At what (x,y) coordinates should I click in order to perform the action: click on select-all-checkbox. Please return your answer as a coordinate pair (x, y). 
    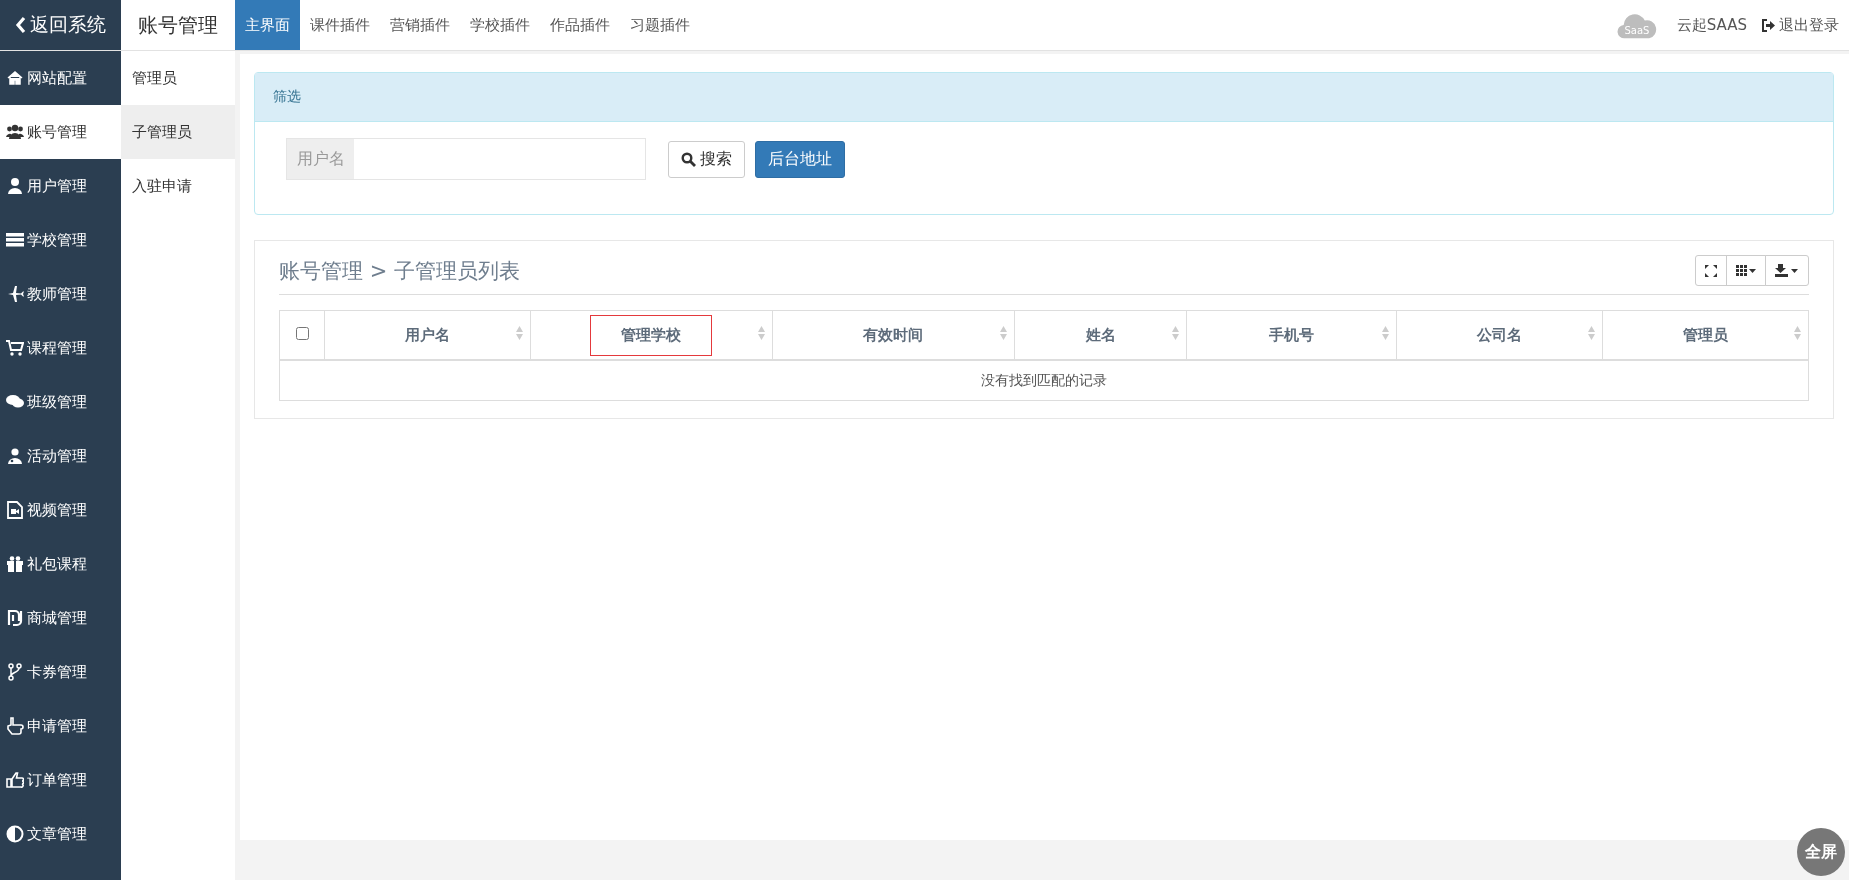
    Looking at the image, I should click on (302, 333).